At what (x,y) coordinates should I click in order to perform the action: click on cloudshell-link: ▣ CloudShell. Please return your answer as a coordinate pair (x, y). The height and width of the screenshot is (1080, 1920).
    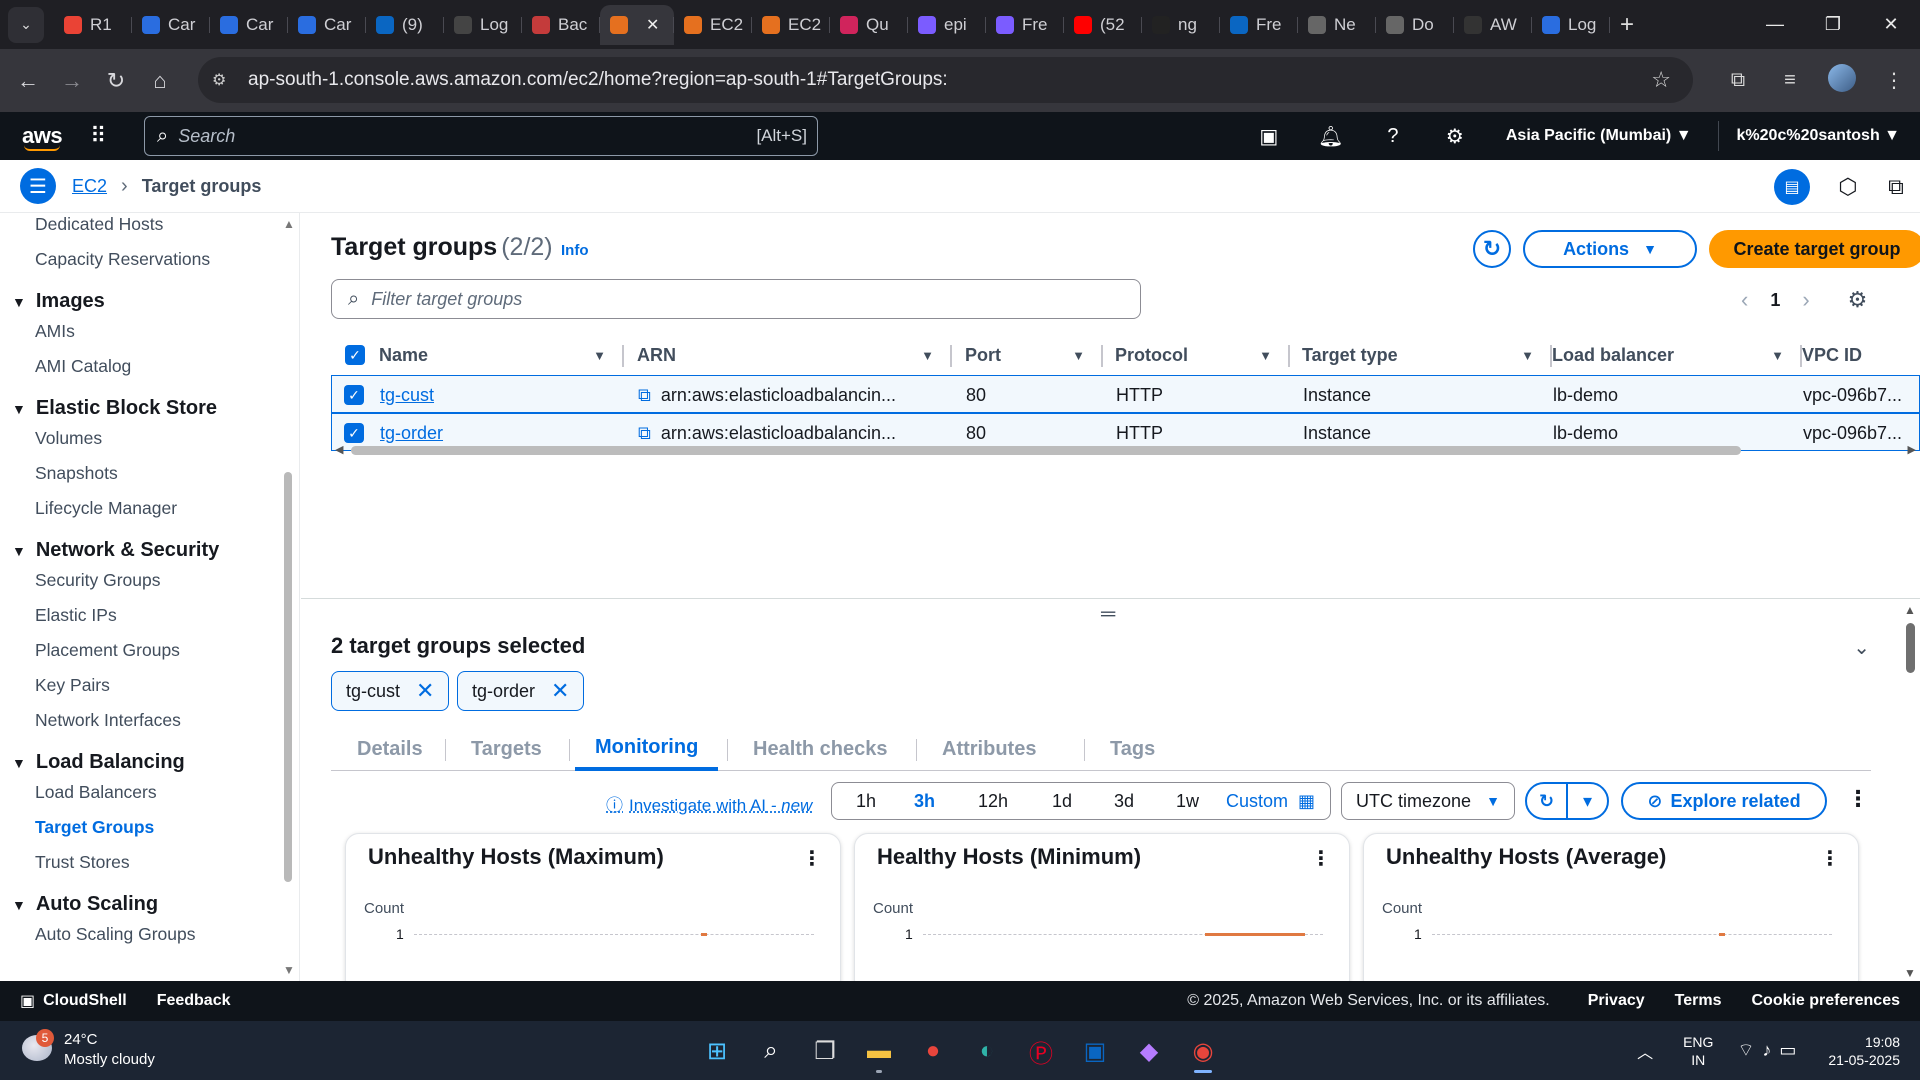
    Looking at the image, I should click on (73, 1001).